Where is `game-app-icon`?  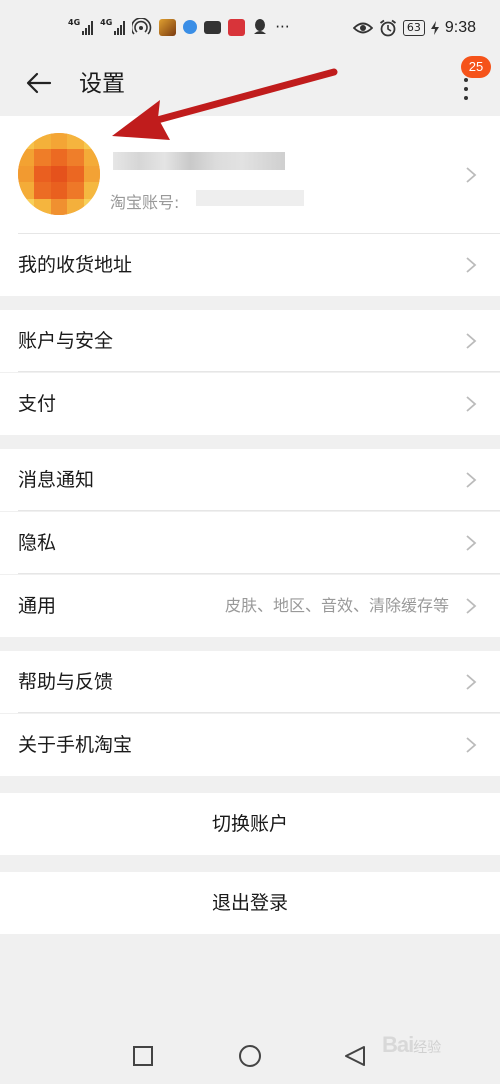
game-app-icon is located at coordinates (168, 27).